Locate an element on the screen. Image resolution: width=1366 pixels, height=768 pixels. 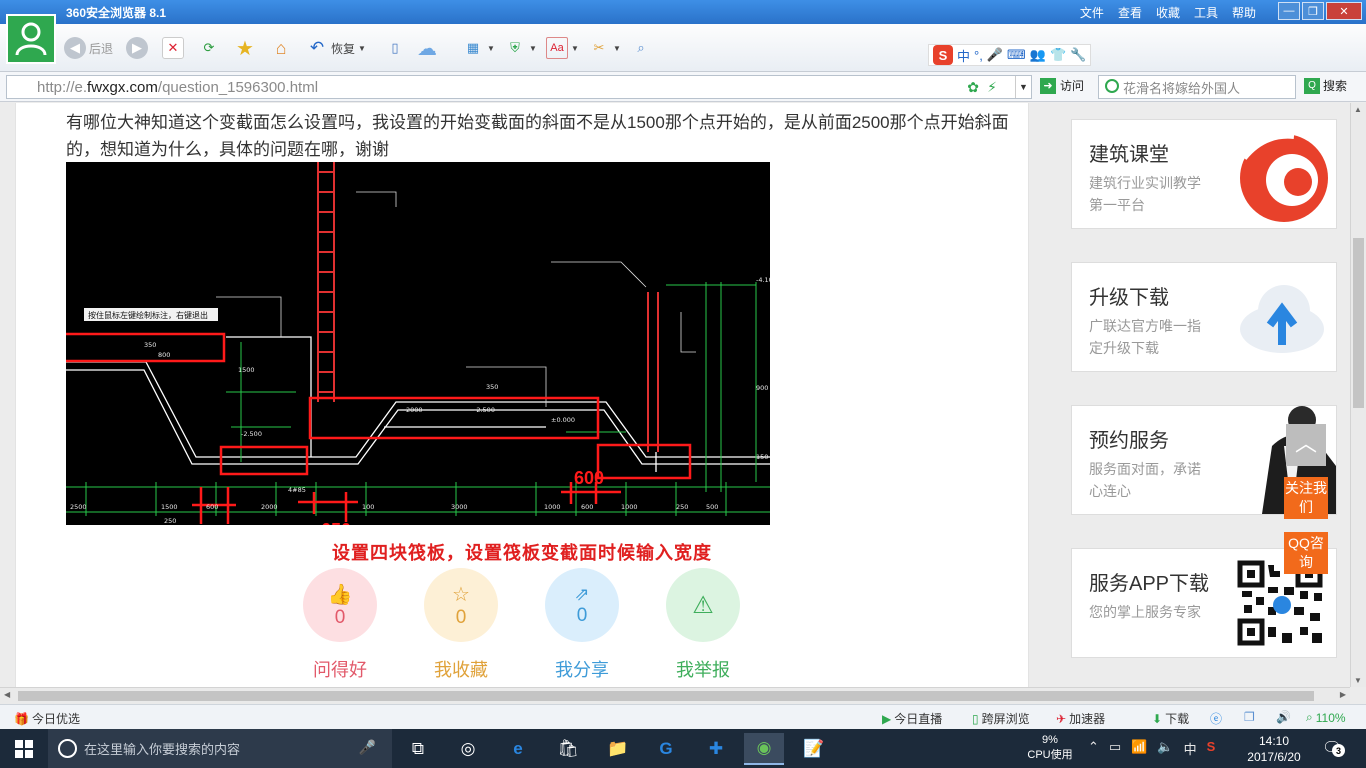
zoom-icon: ⌕ is located at coordinates (1309, 717).